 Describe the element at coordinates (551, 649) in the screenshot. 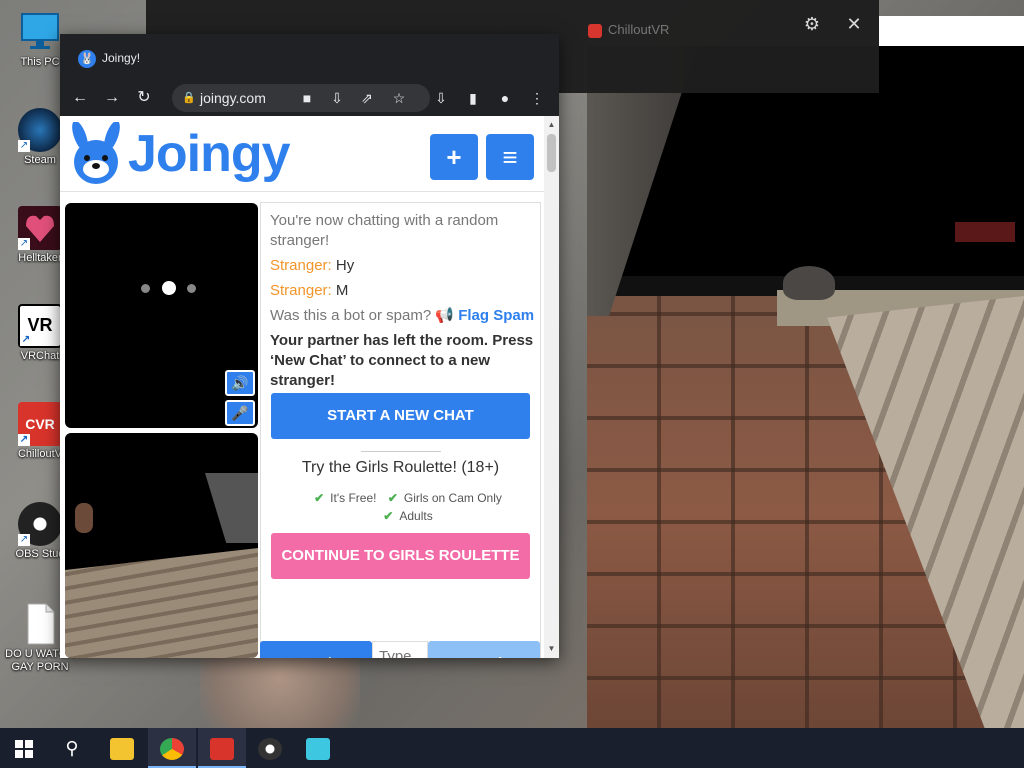

I see `scroll-down-arrow-icon: ▼` at that location.